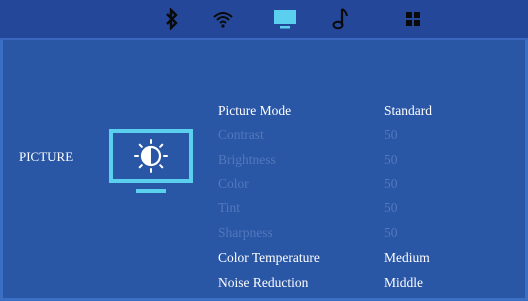 The width and height of the screenshot is (528, 301). What do you see at coordinates (403, 282) in the screenshot?
I see `menu-item-value: Middle` at bounding box center [403, 282].